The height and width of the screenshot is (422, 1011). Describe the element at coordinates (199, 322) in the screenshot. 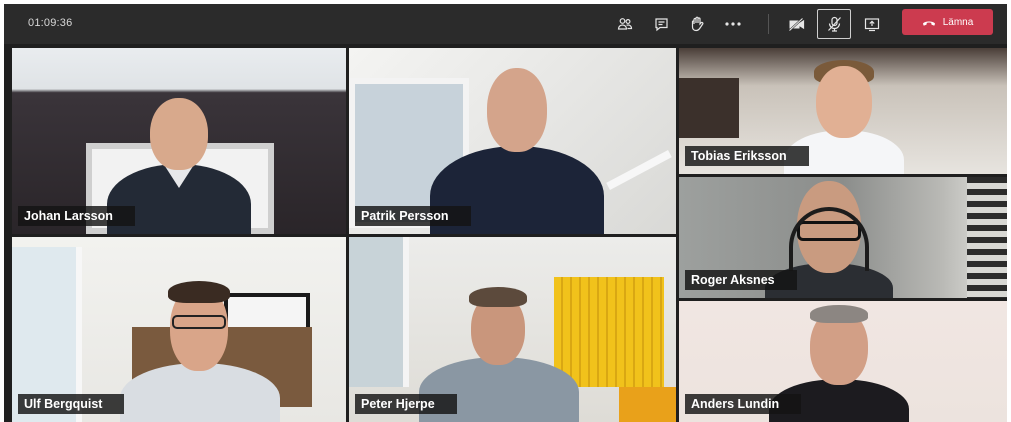

I see `glasses` at that location.